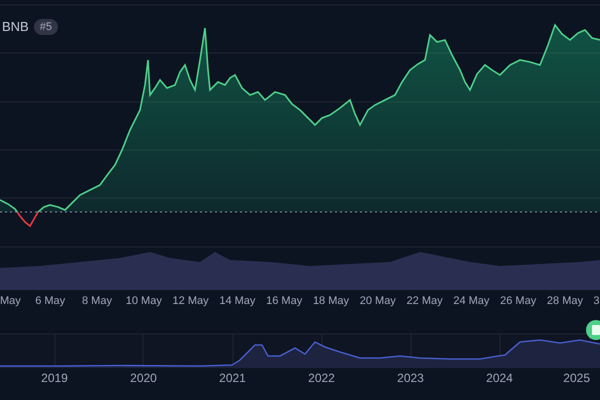 The height and width of the screenshot is (400, 600). I want to click on date-axis-label: 26 May, so click(518, 301).